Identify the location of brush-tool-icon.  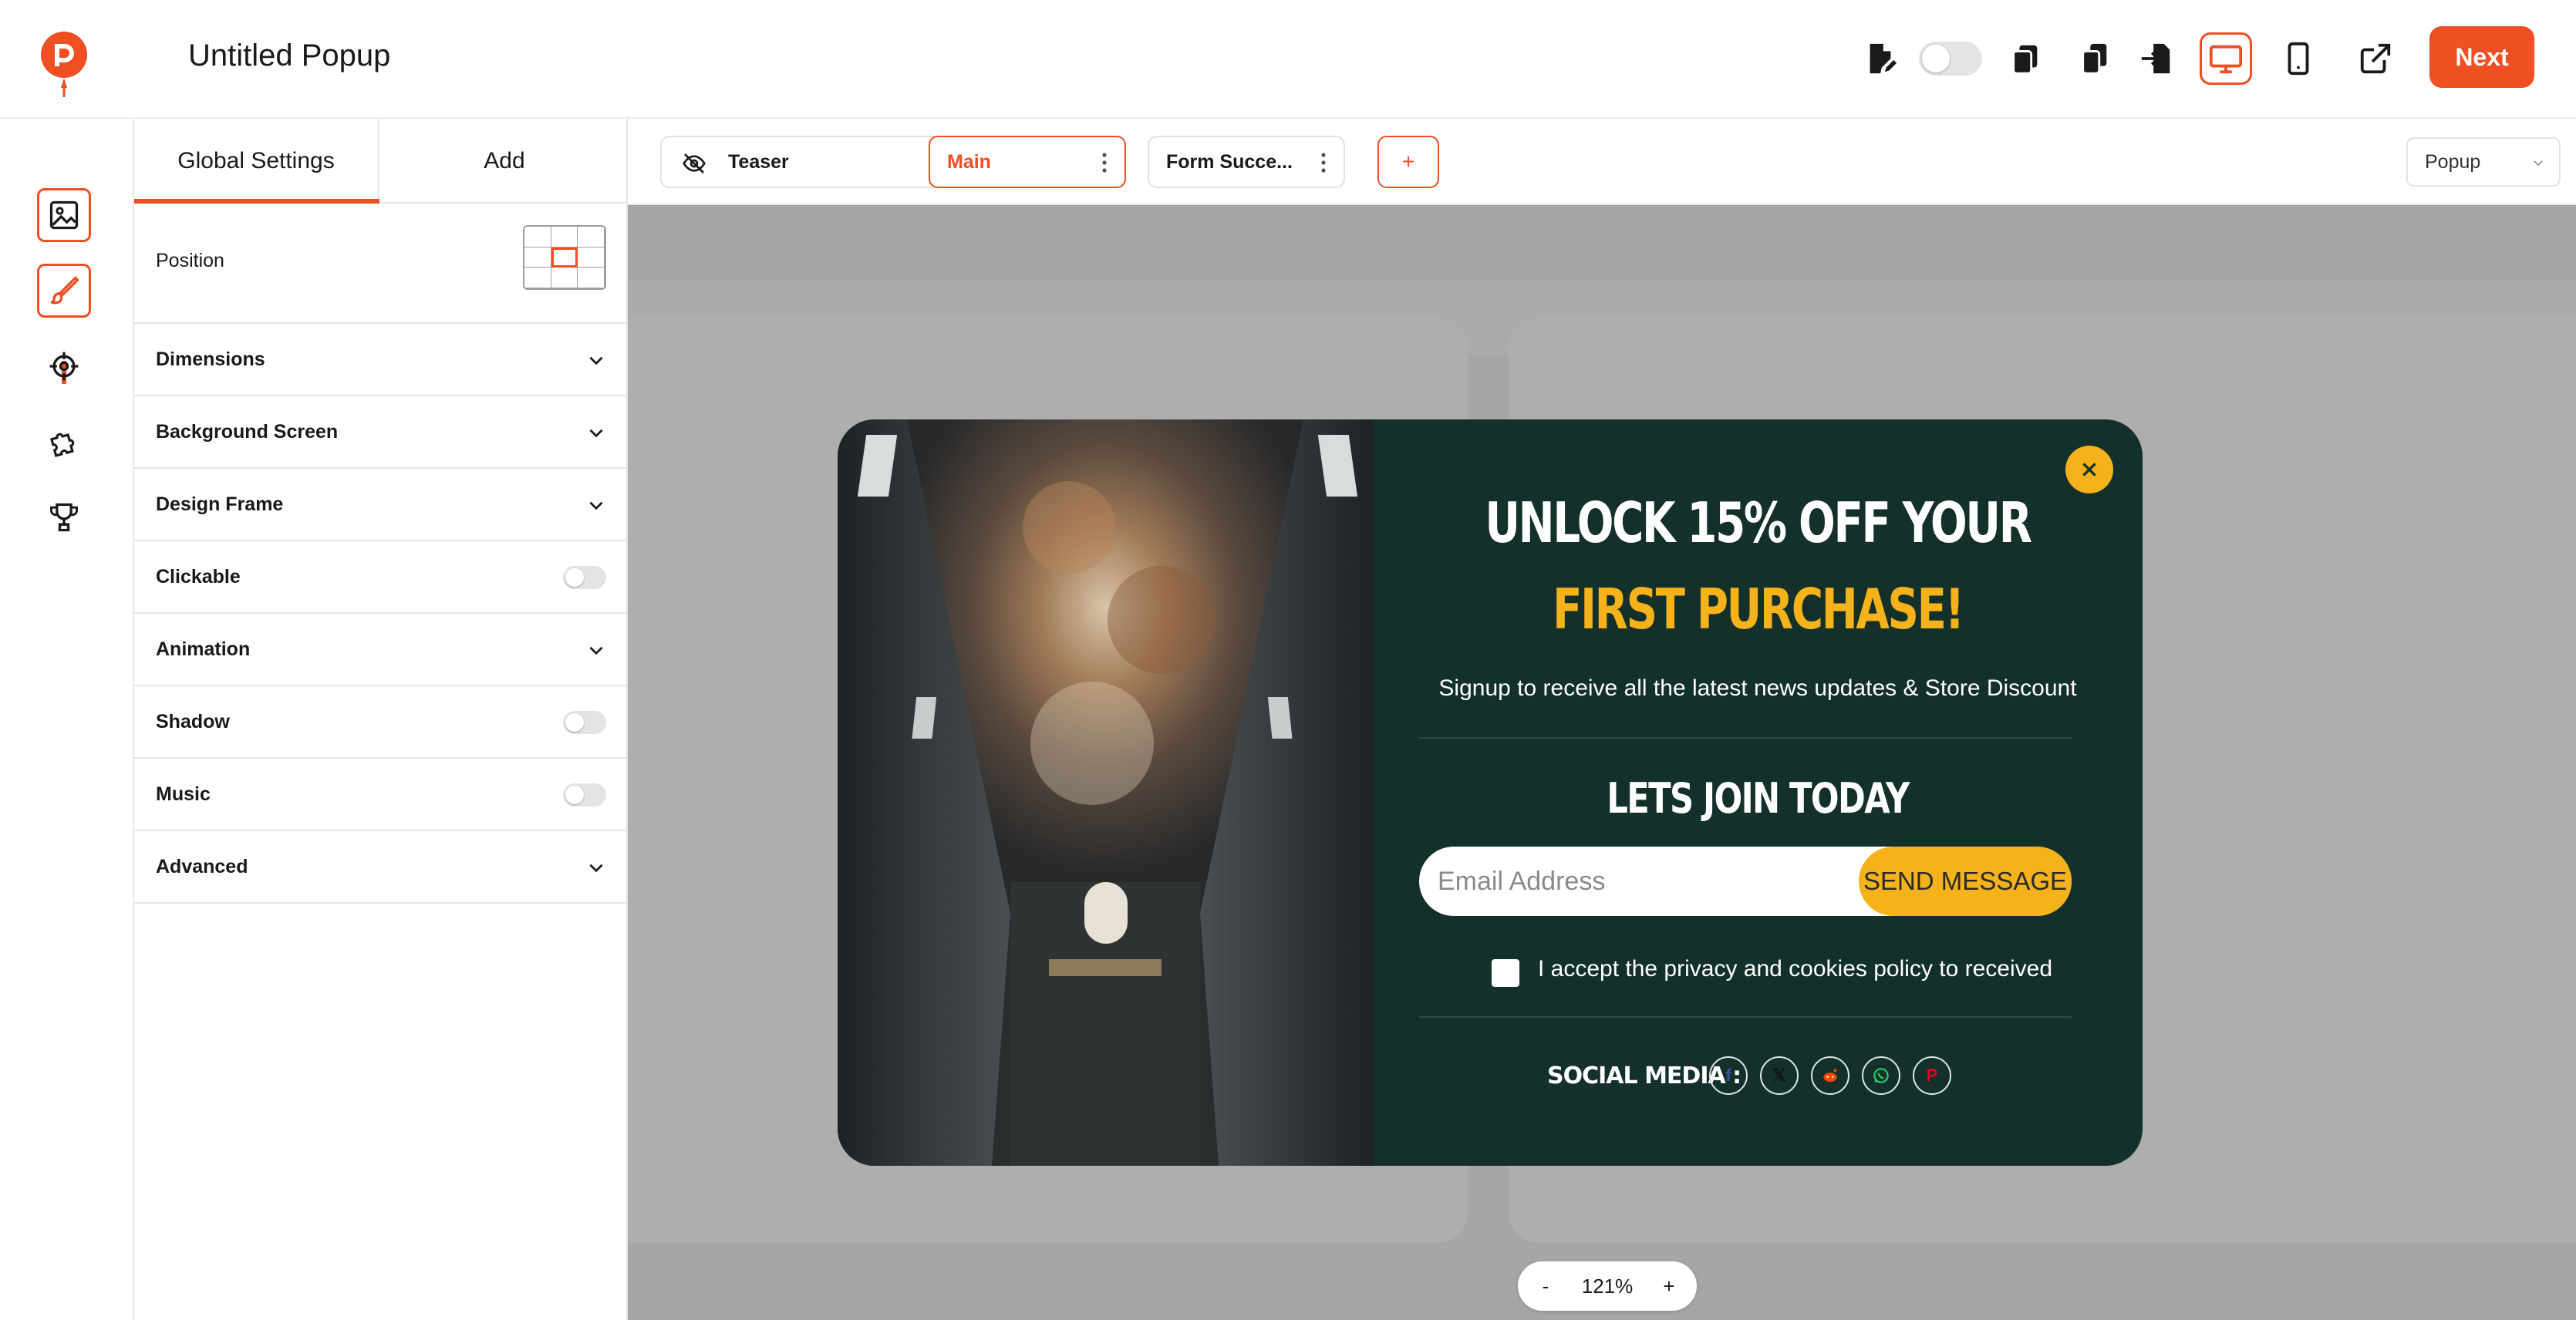
(64, 291).